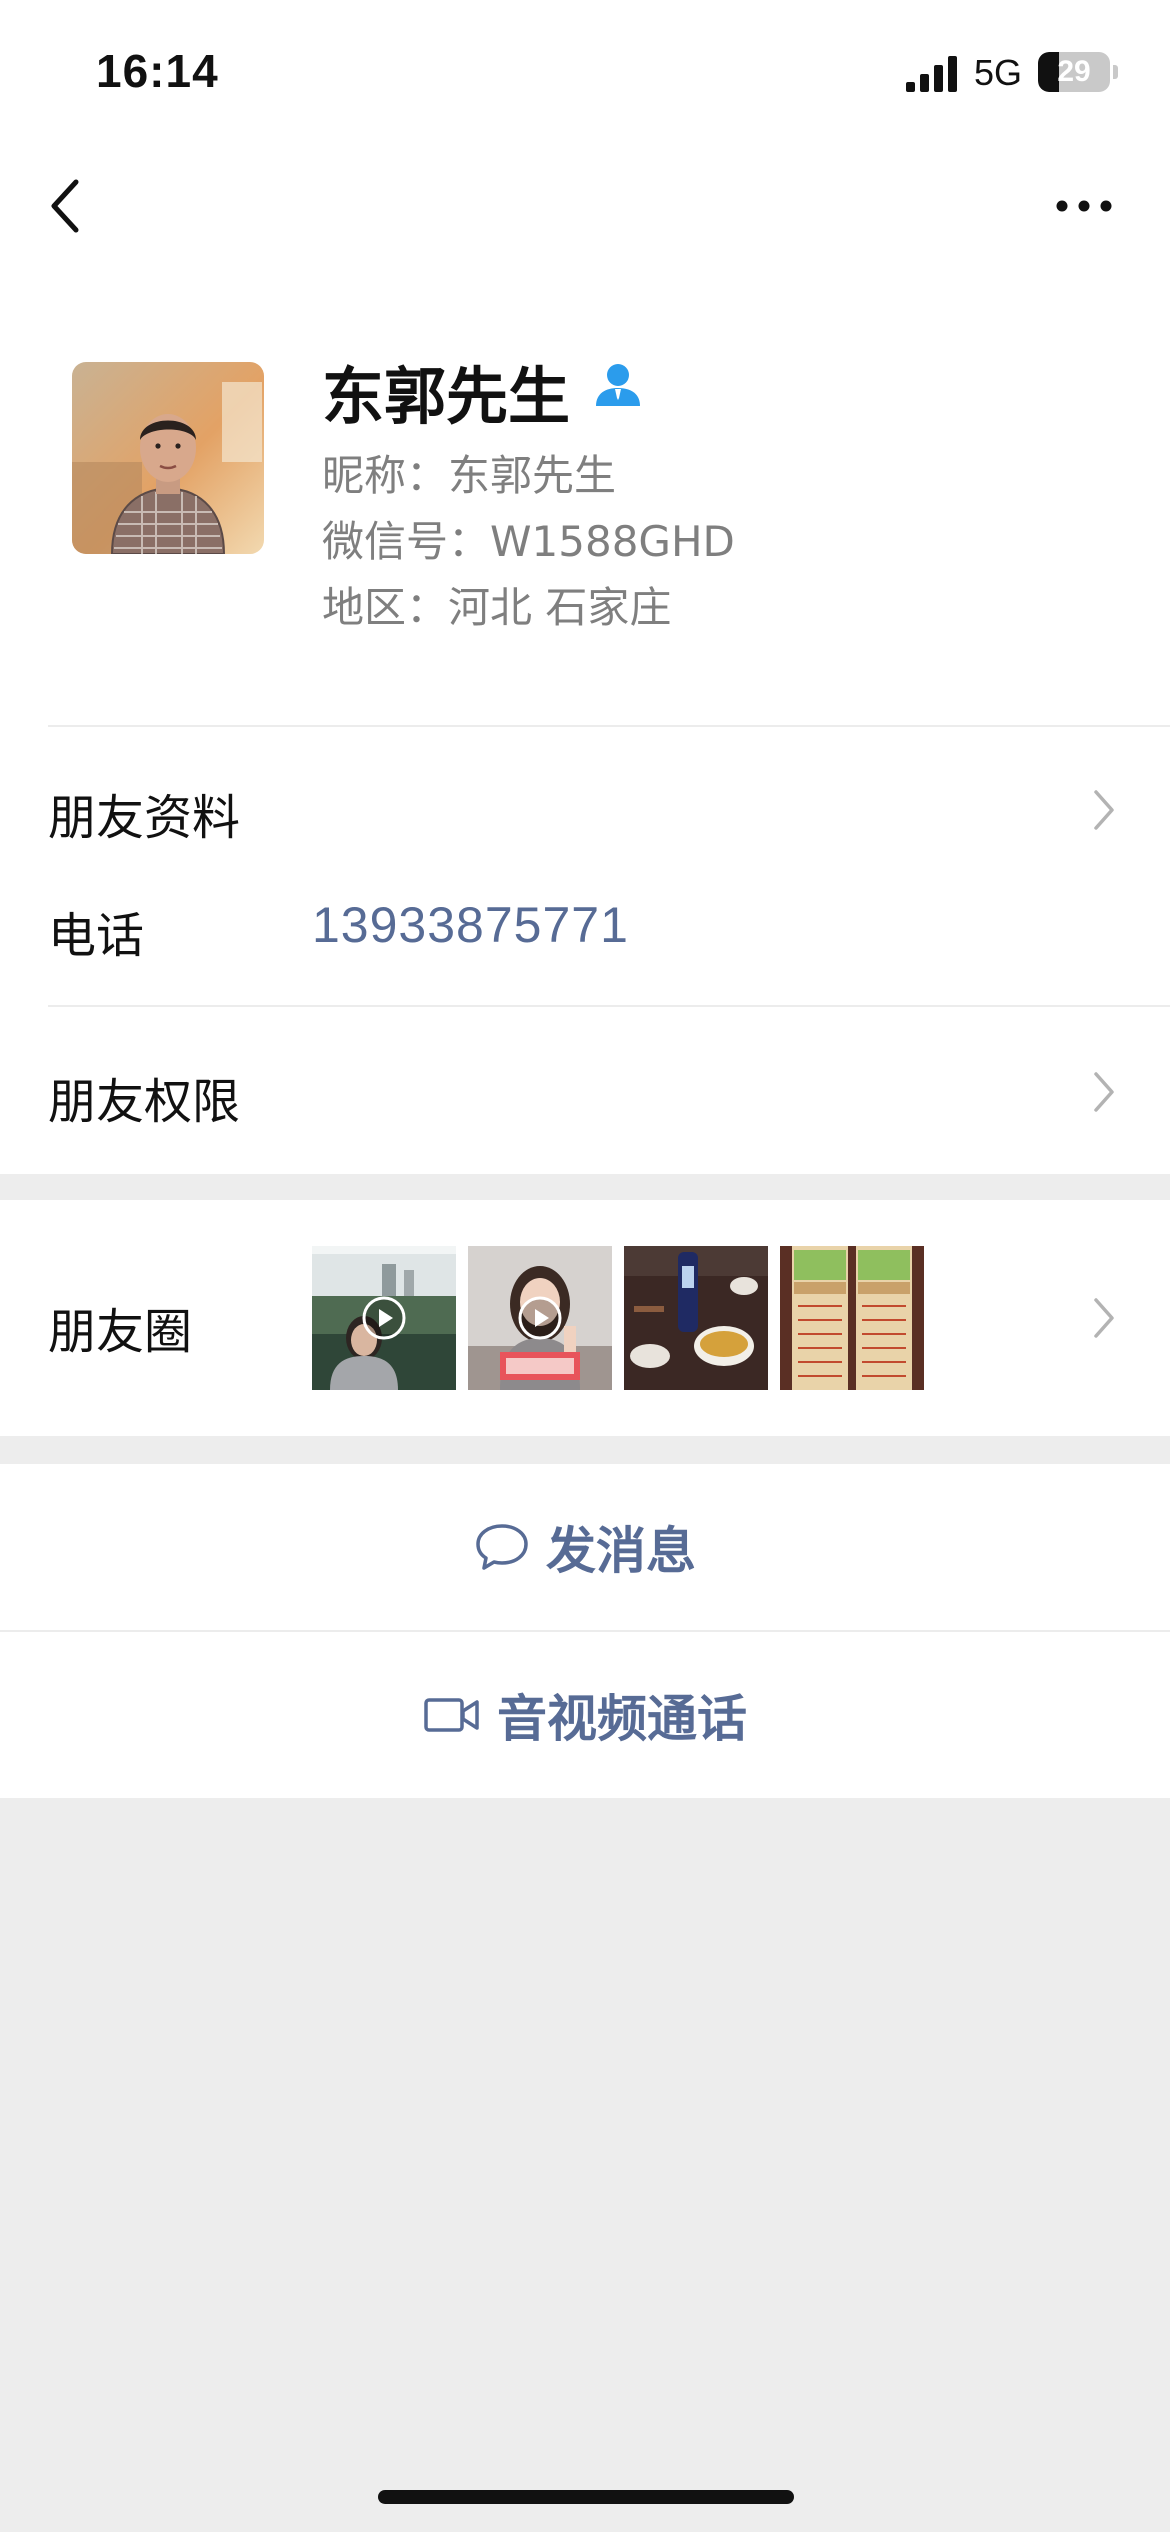 This screenshot has width=1170, height=2532. I want to click on action-area: 发消息 音视频通话, so click(585, 1631).